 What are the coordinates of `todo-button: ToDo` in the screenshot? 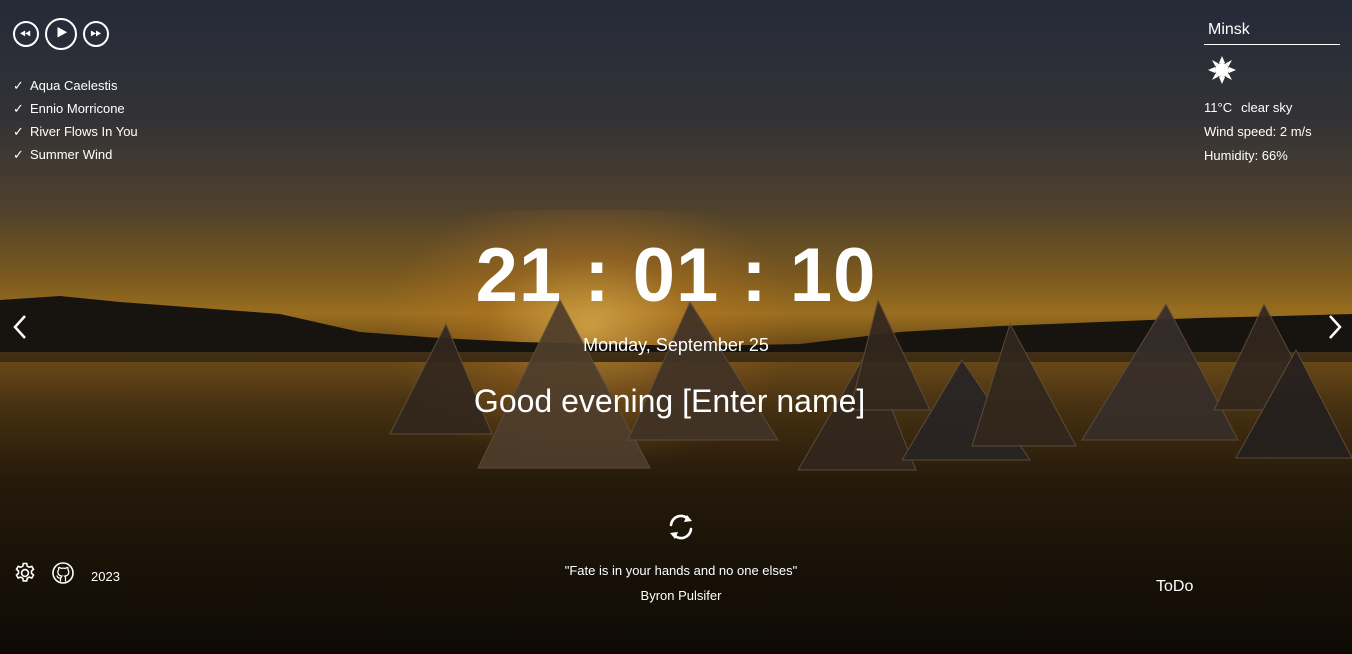 It's located at (1174, 587).